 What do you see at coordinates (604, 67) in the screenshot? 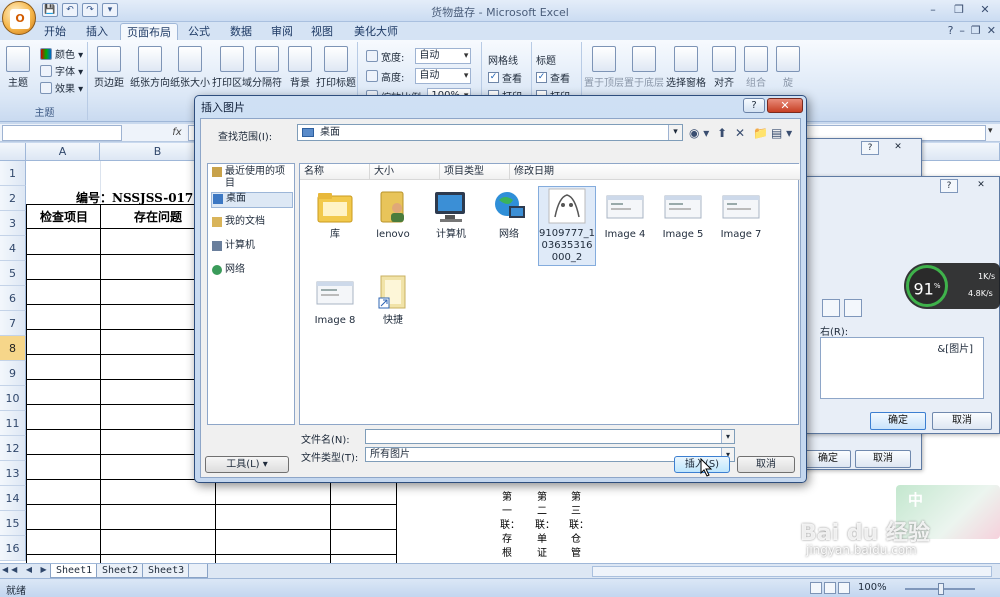
I see `bring-front-button: 置于顶层` at bounding box center [604, 67].